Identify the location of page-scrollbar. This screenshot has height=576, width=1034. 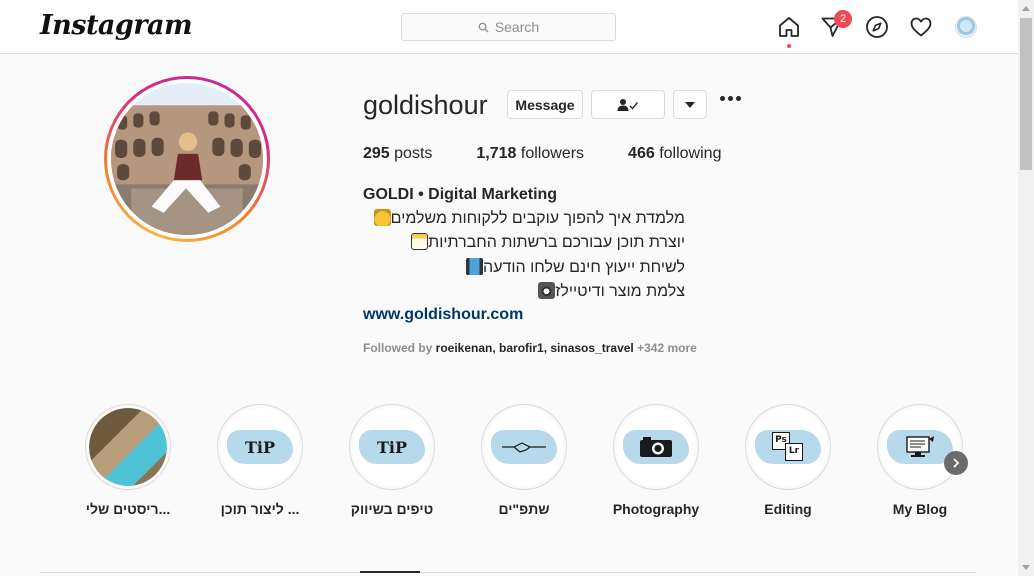
(1026, 288).